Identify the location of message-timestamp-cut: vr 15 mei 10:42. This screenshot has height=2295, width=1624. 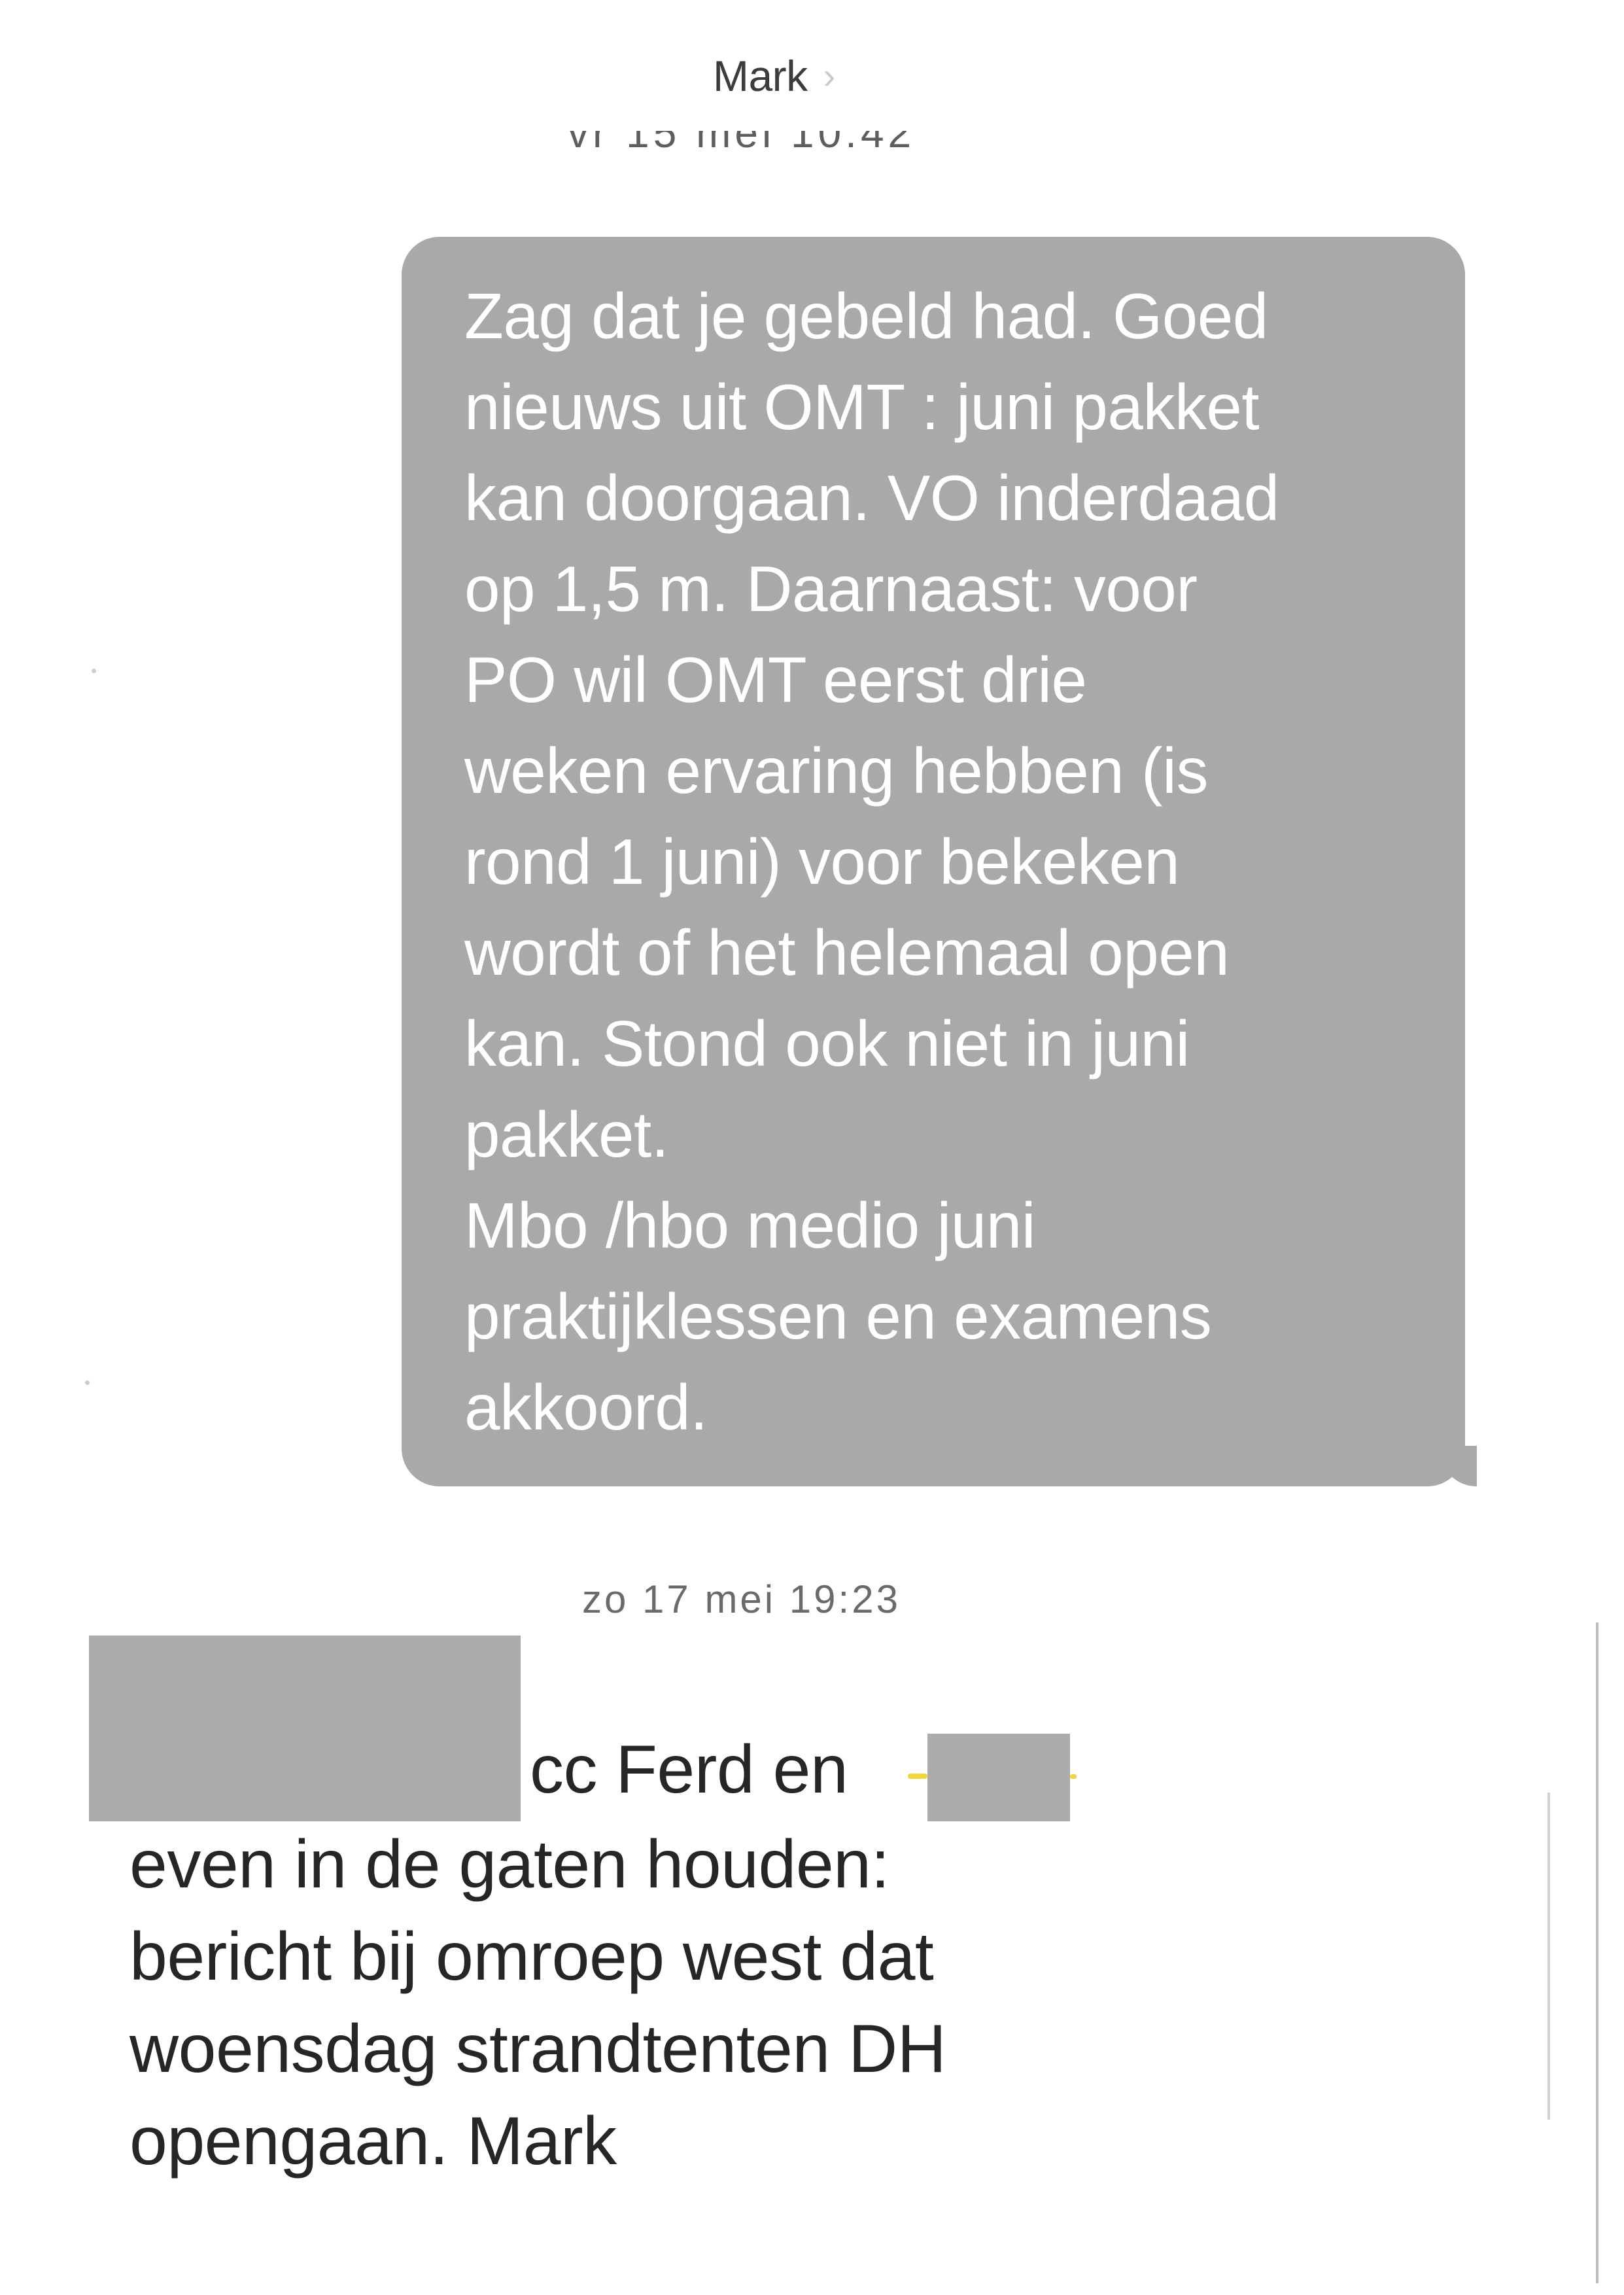
(777, 148).